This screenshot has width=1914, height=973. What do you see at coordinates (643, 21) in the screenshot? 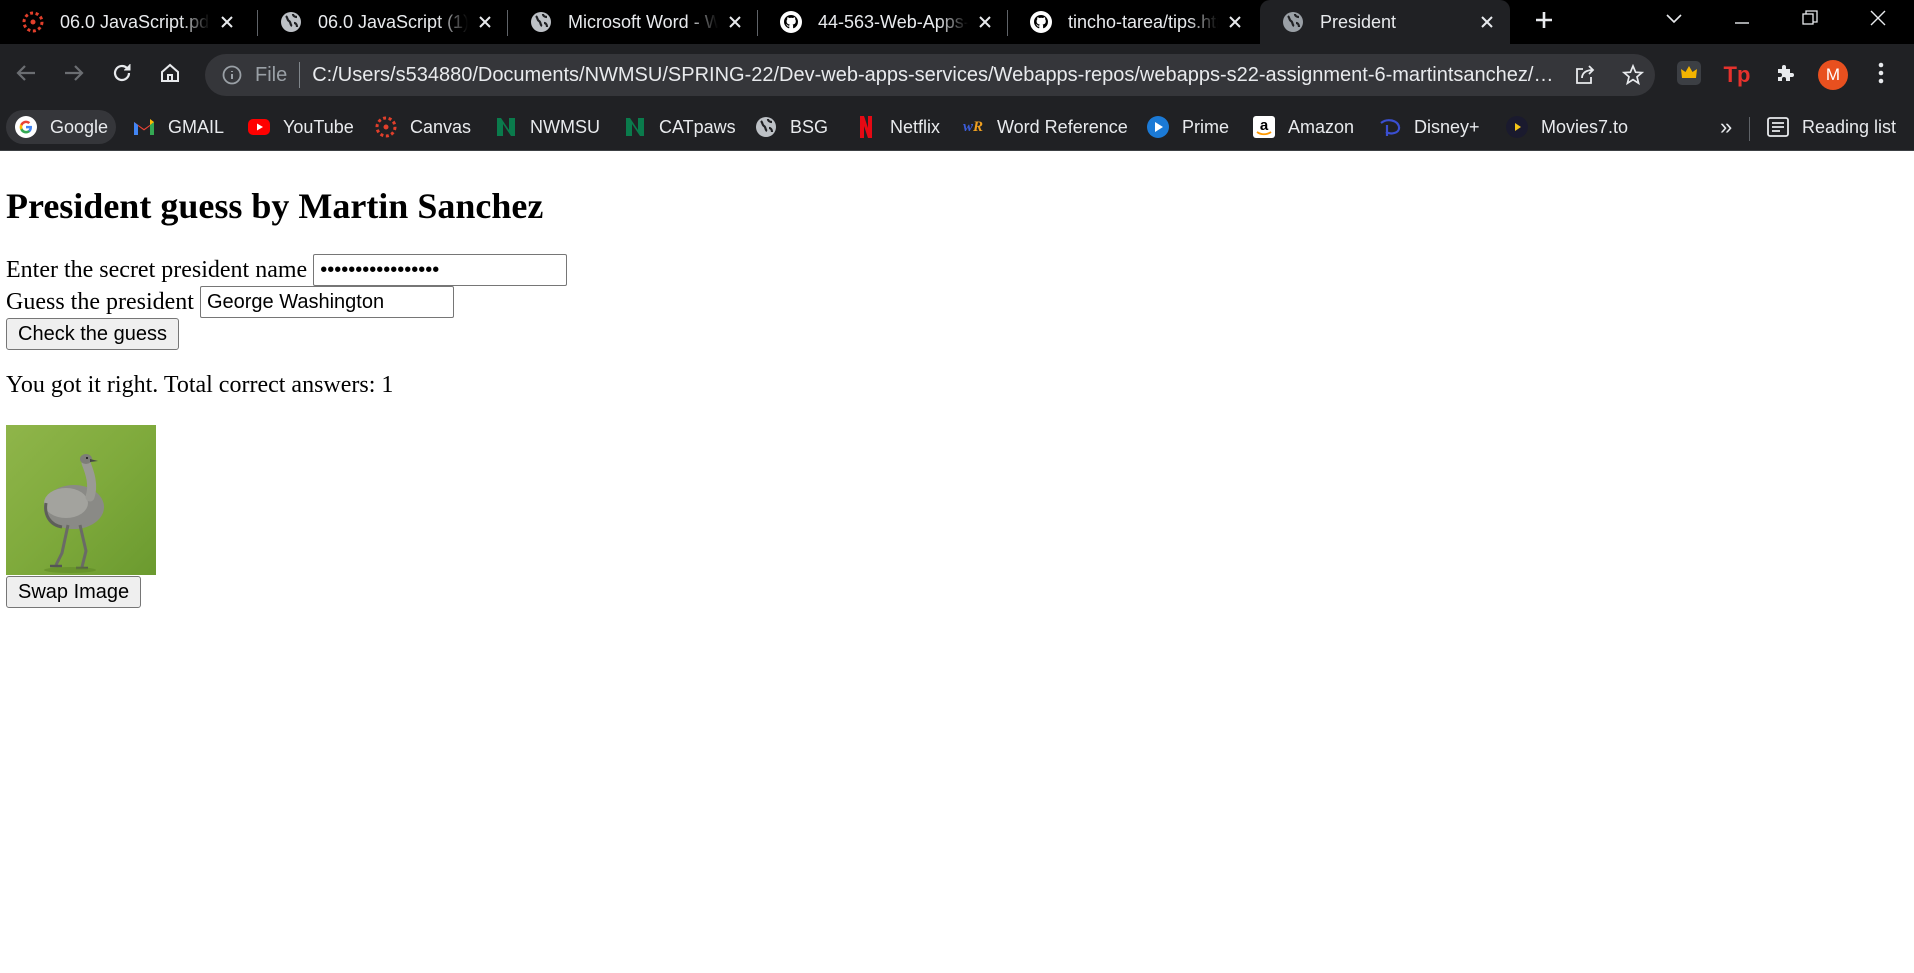
I see `tab-title: Microsoft Word - Week` at bounding box center [643, 21].